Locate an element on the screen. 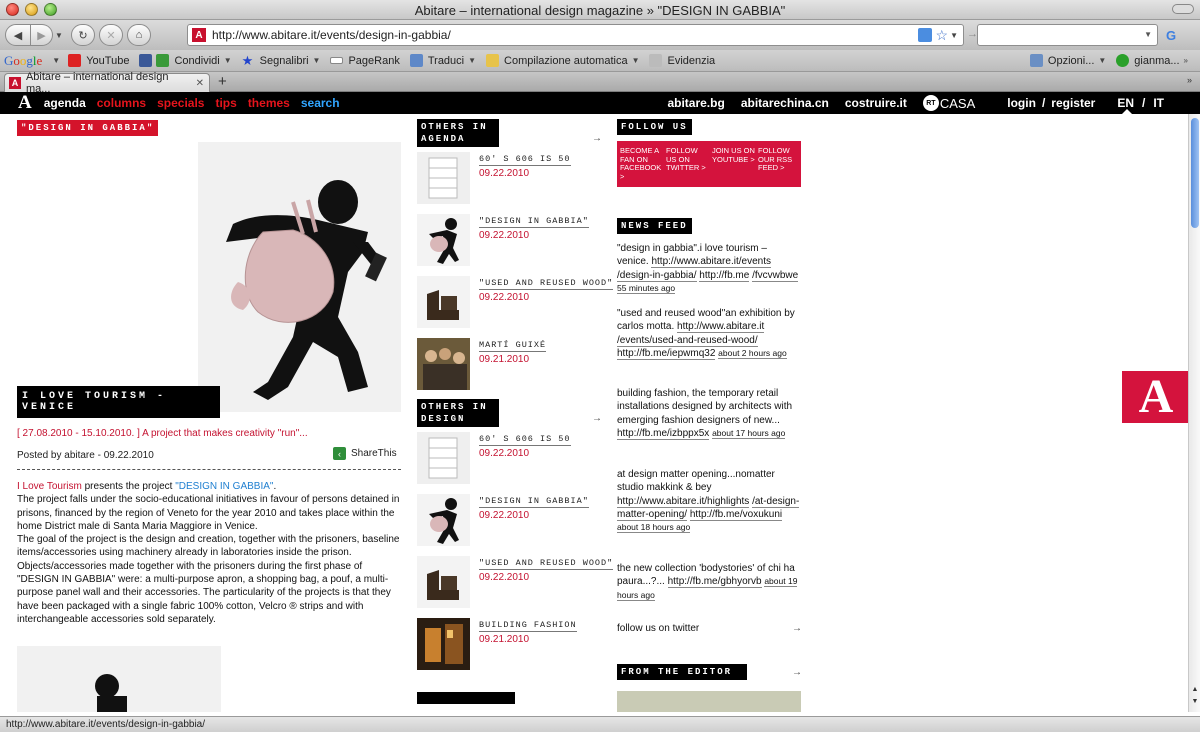 The height and width of the screenshot is (732, 1200). tab-abitare: A Abitare – international design ma... ✕ is located at coordinates (107, 83).